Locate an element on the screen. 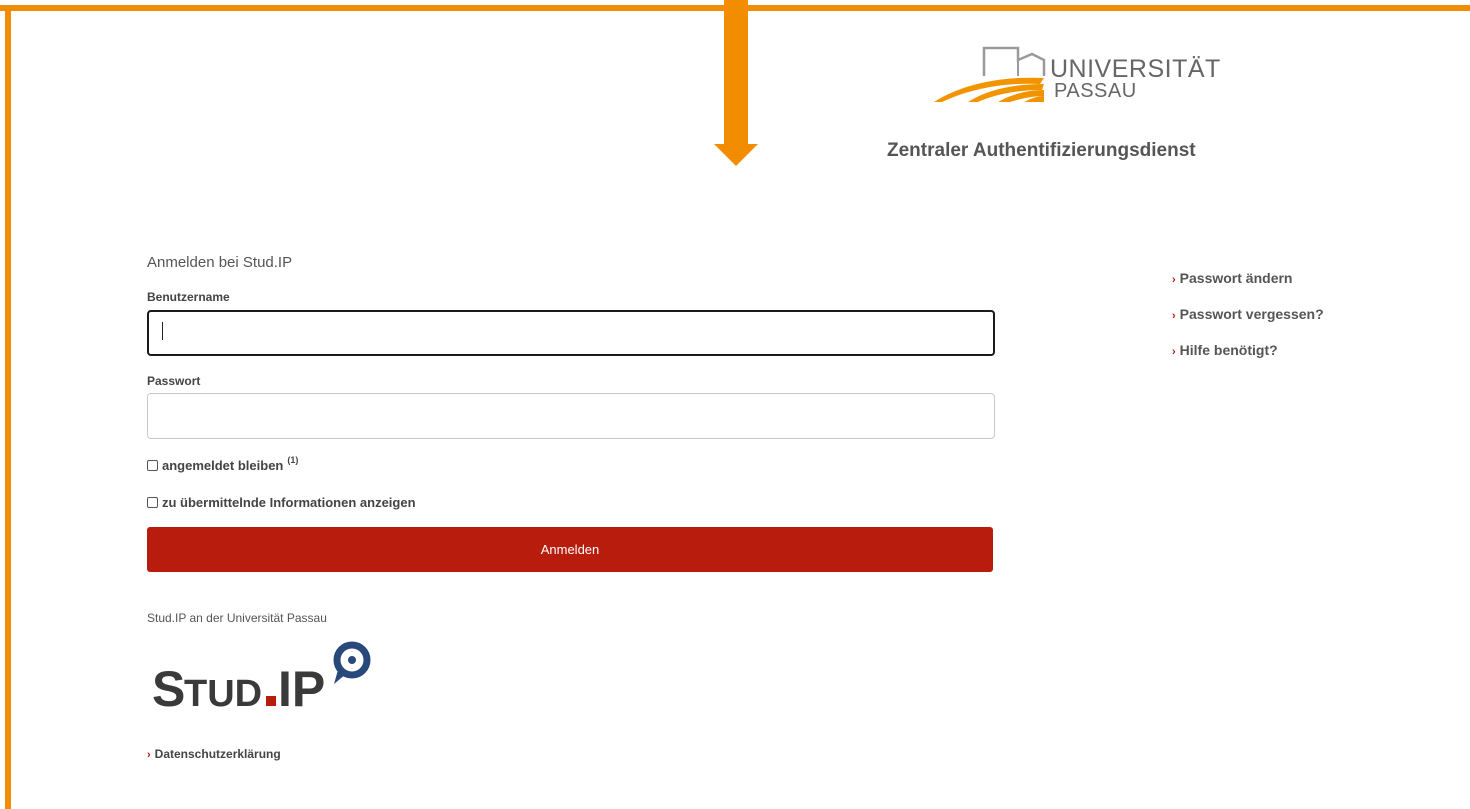  login-button-label: Anmelden is located at coordinates (570, 549).